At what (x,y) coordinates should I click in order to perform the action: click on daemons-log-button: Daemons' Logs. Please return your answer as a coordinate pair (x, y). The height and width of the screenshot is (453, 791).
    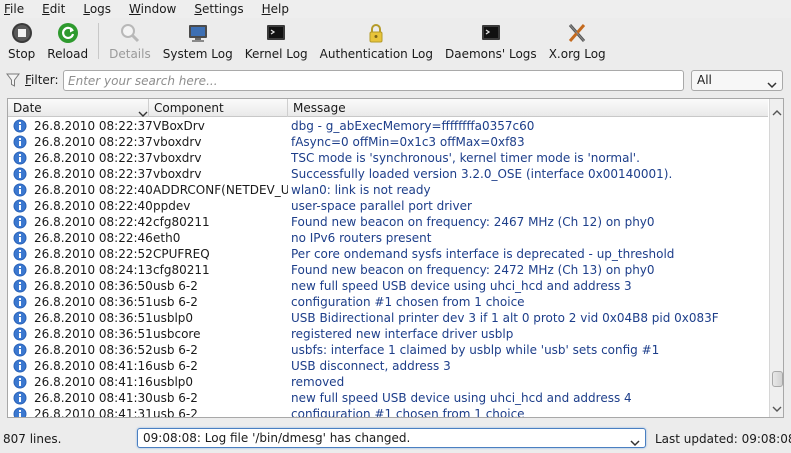
    Looking at the image, I should click on (491, 41).